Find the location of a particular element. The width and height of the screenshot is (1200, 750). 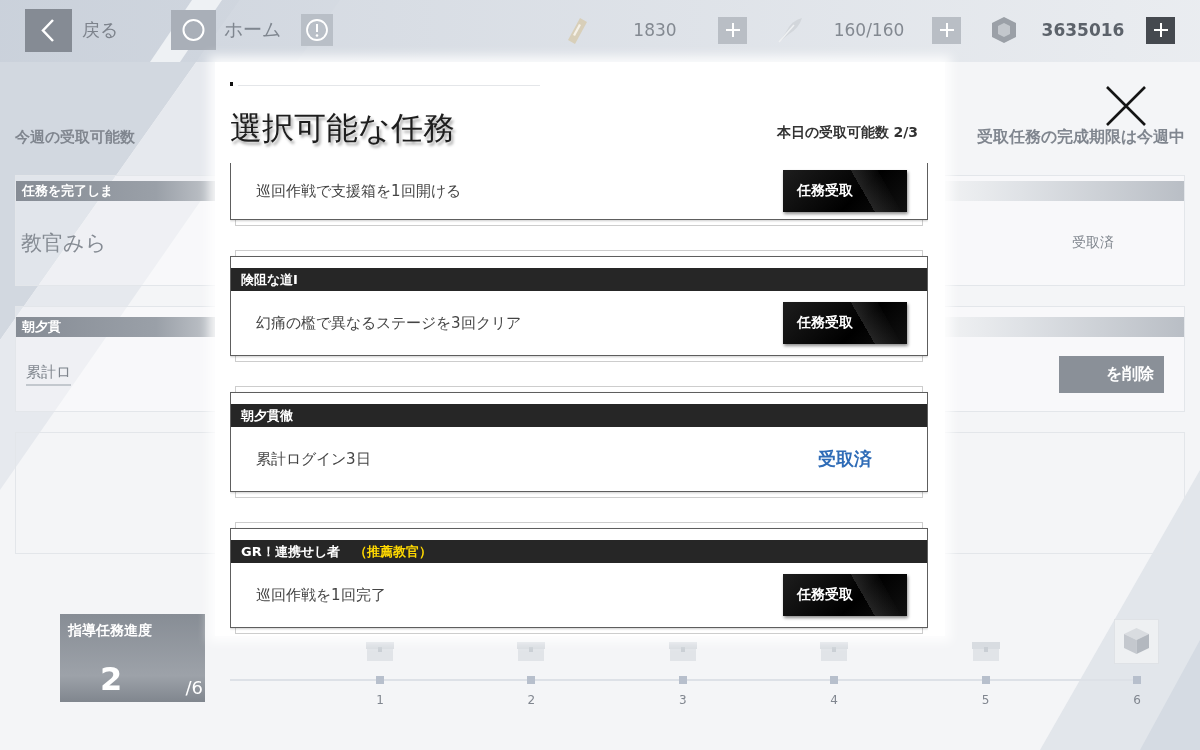

delete-button: を削除 is located at coordinates (1111, 374).